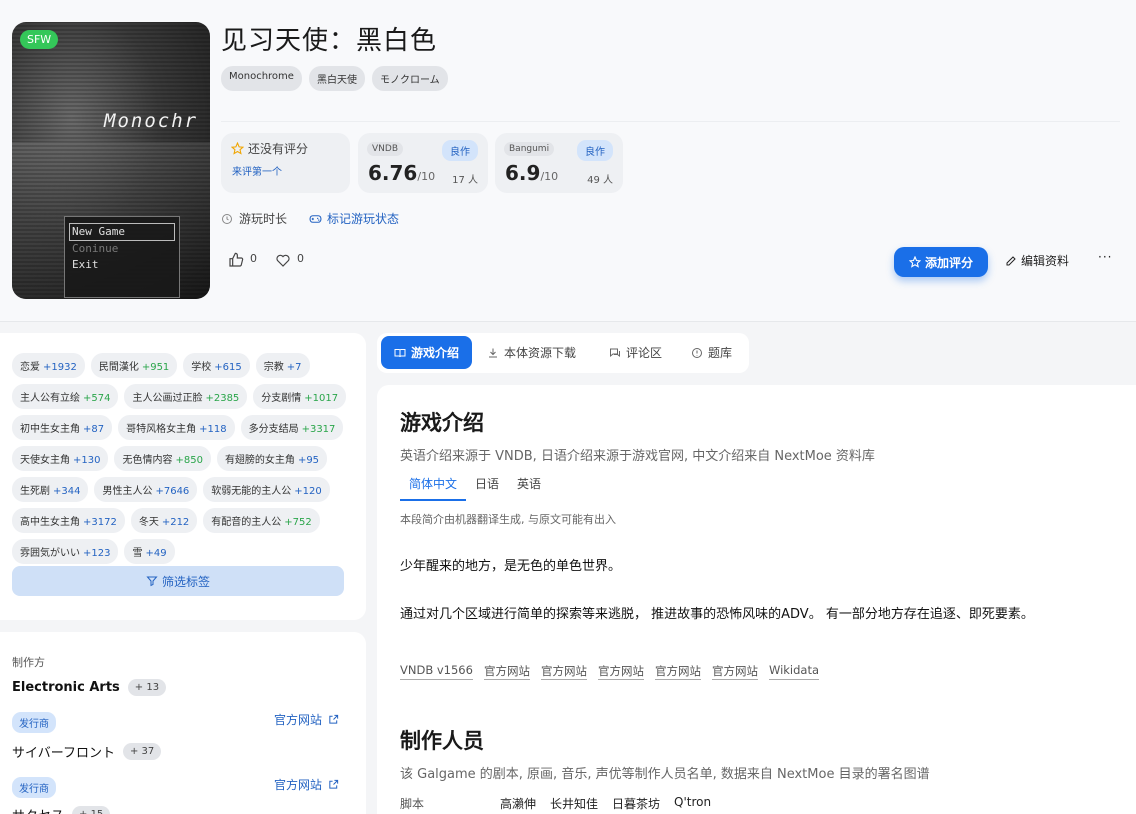  I want to click on tag-count: +574, so click(97, 398).